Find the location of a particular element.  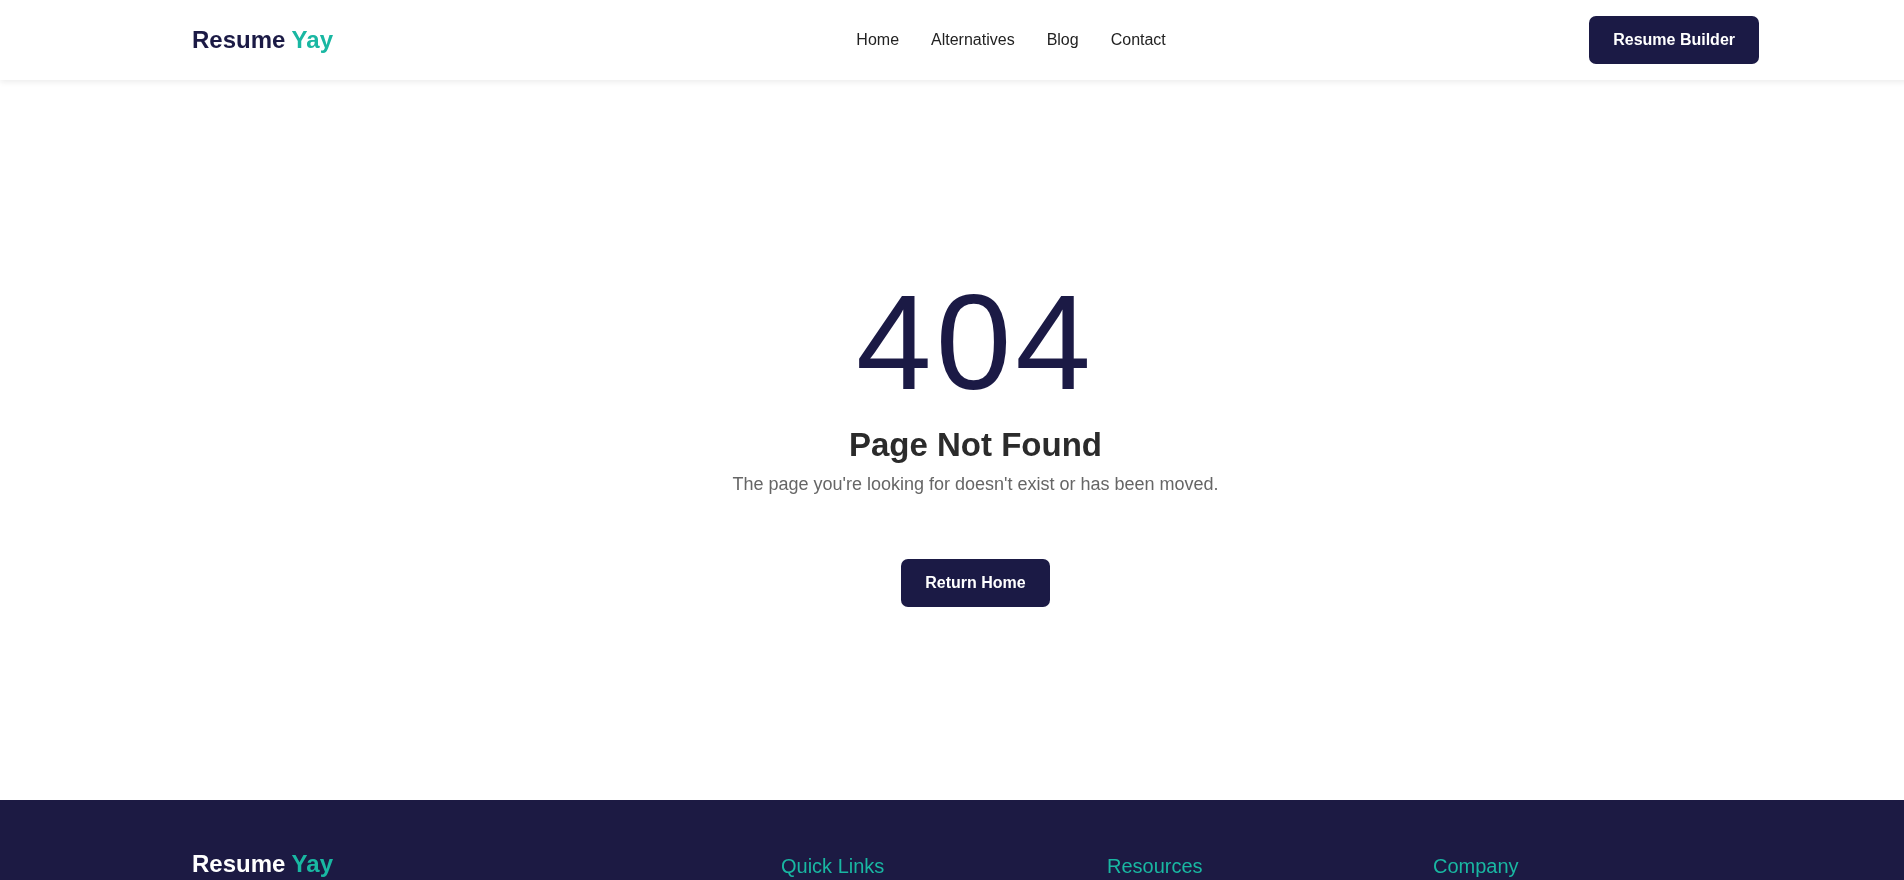

footer-heading: Company is located at coordinates (1476, 866).